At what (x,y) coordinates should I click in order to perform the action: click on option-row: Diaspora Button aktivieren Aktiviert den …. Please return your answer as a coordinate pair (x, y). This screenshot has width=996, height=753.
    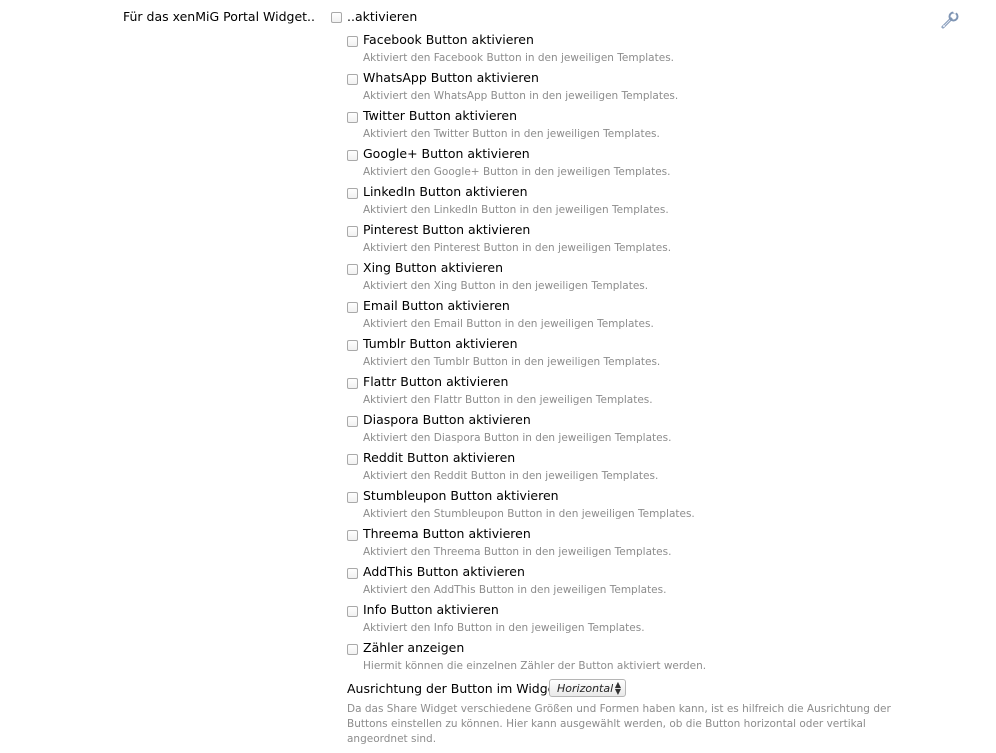
    Looking at the image, I should click on (657, 431).